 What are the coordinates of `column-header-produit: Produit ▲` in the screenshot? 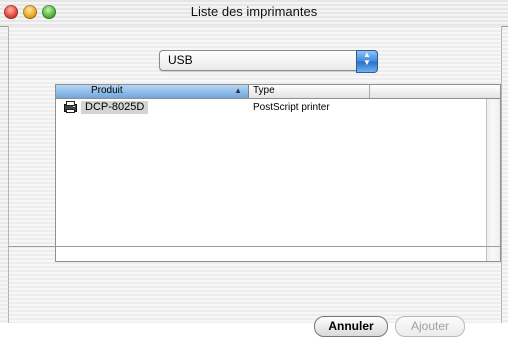 It's located at (152, 91).